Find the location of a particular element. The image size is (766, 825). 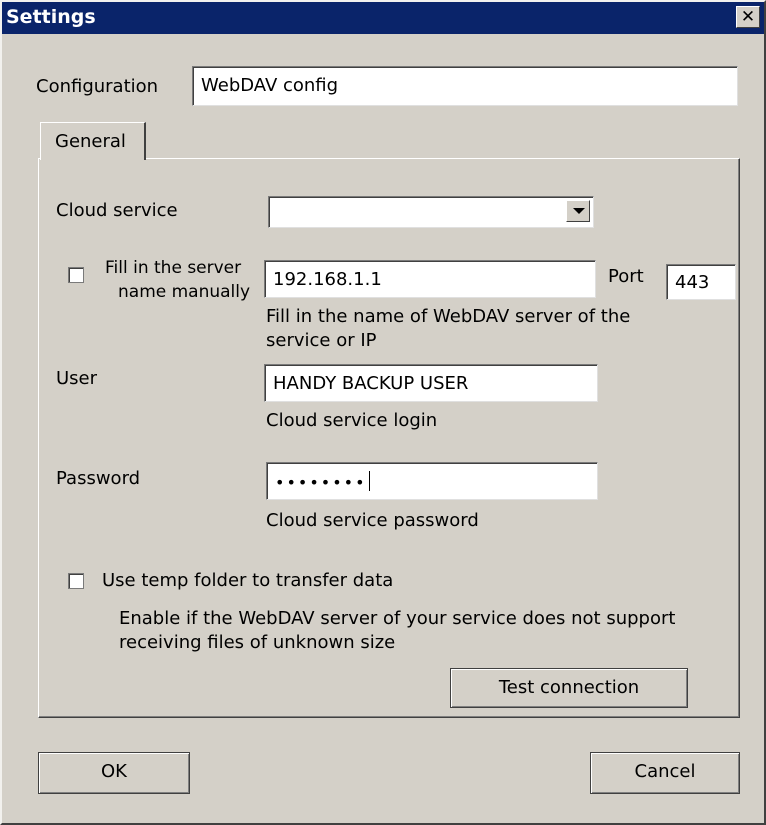

title-bar: Settings ✕ is located at coordinates (383, 18).